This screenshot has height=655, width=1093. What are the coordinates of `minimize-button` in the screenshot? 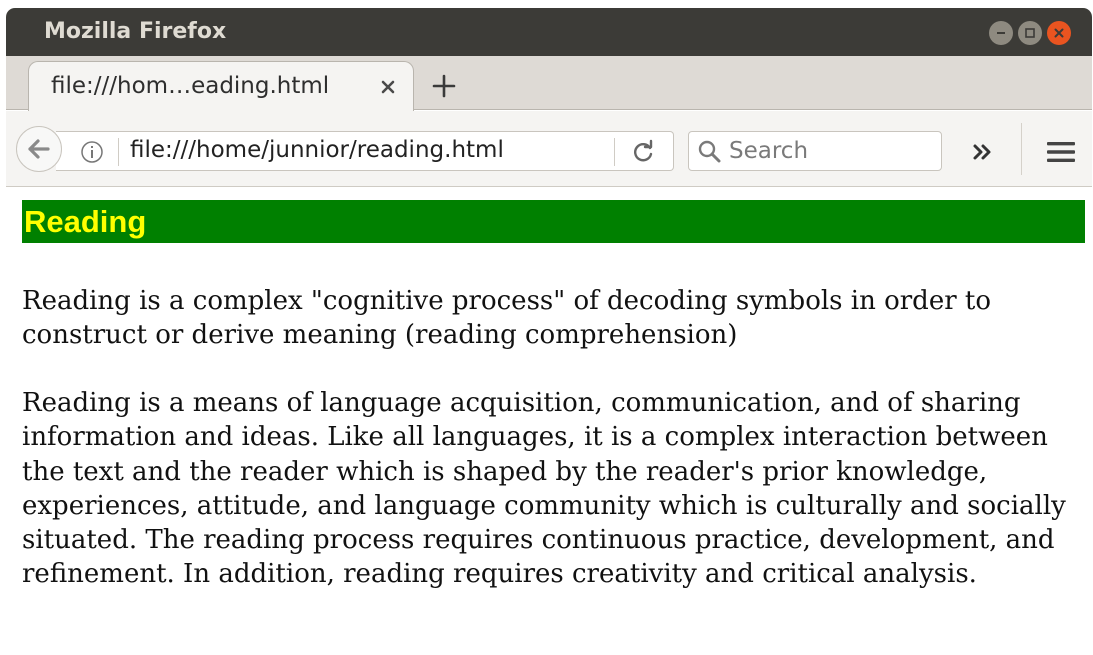 It's located at (1001, 33).